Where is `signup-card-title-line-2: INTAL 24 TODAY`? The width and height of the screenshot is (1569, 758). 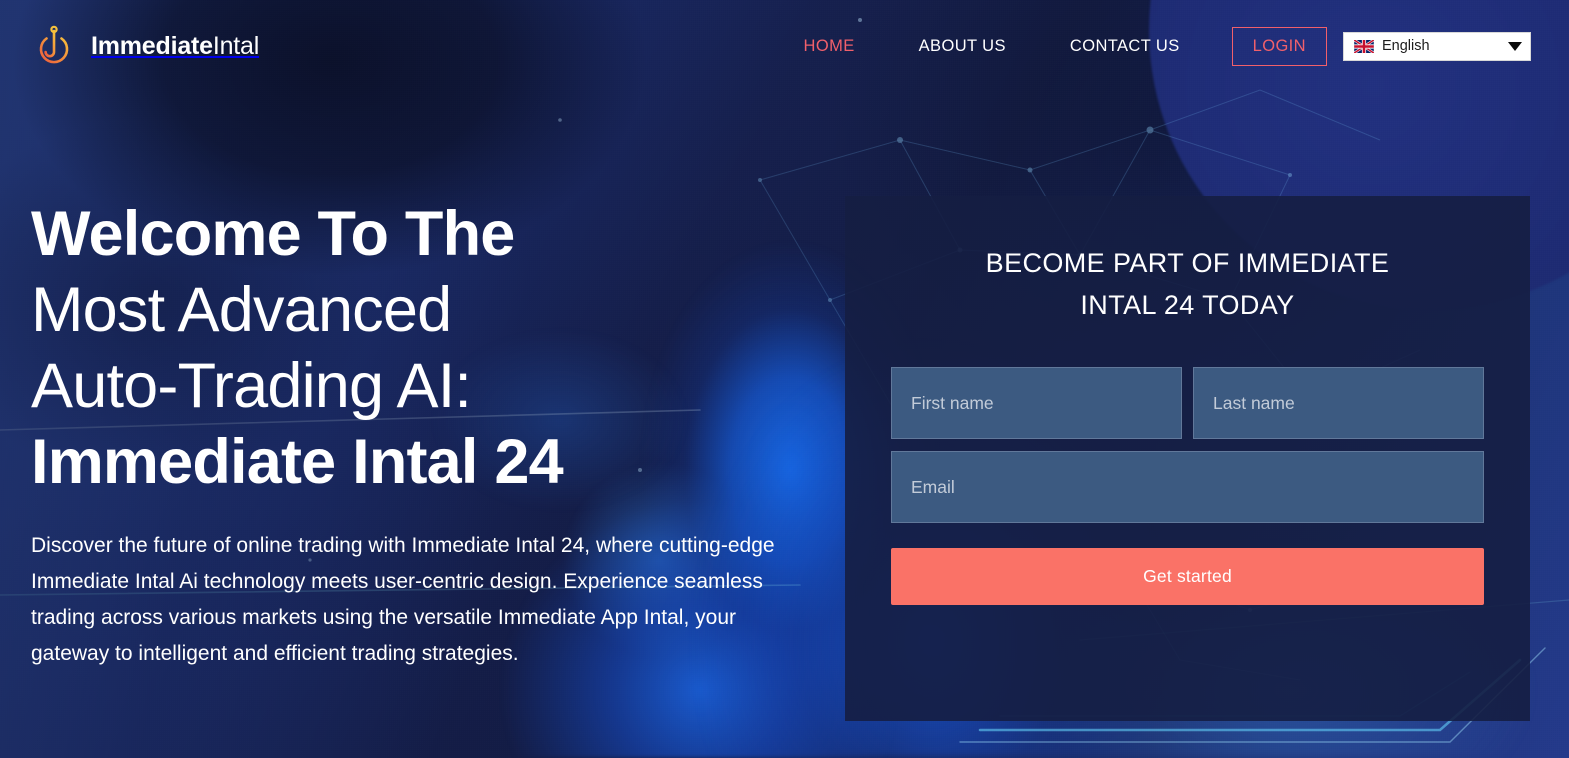
signup-card-title-line-2: INTAL 24 TODAY is located at coordinates (1187, 305).